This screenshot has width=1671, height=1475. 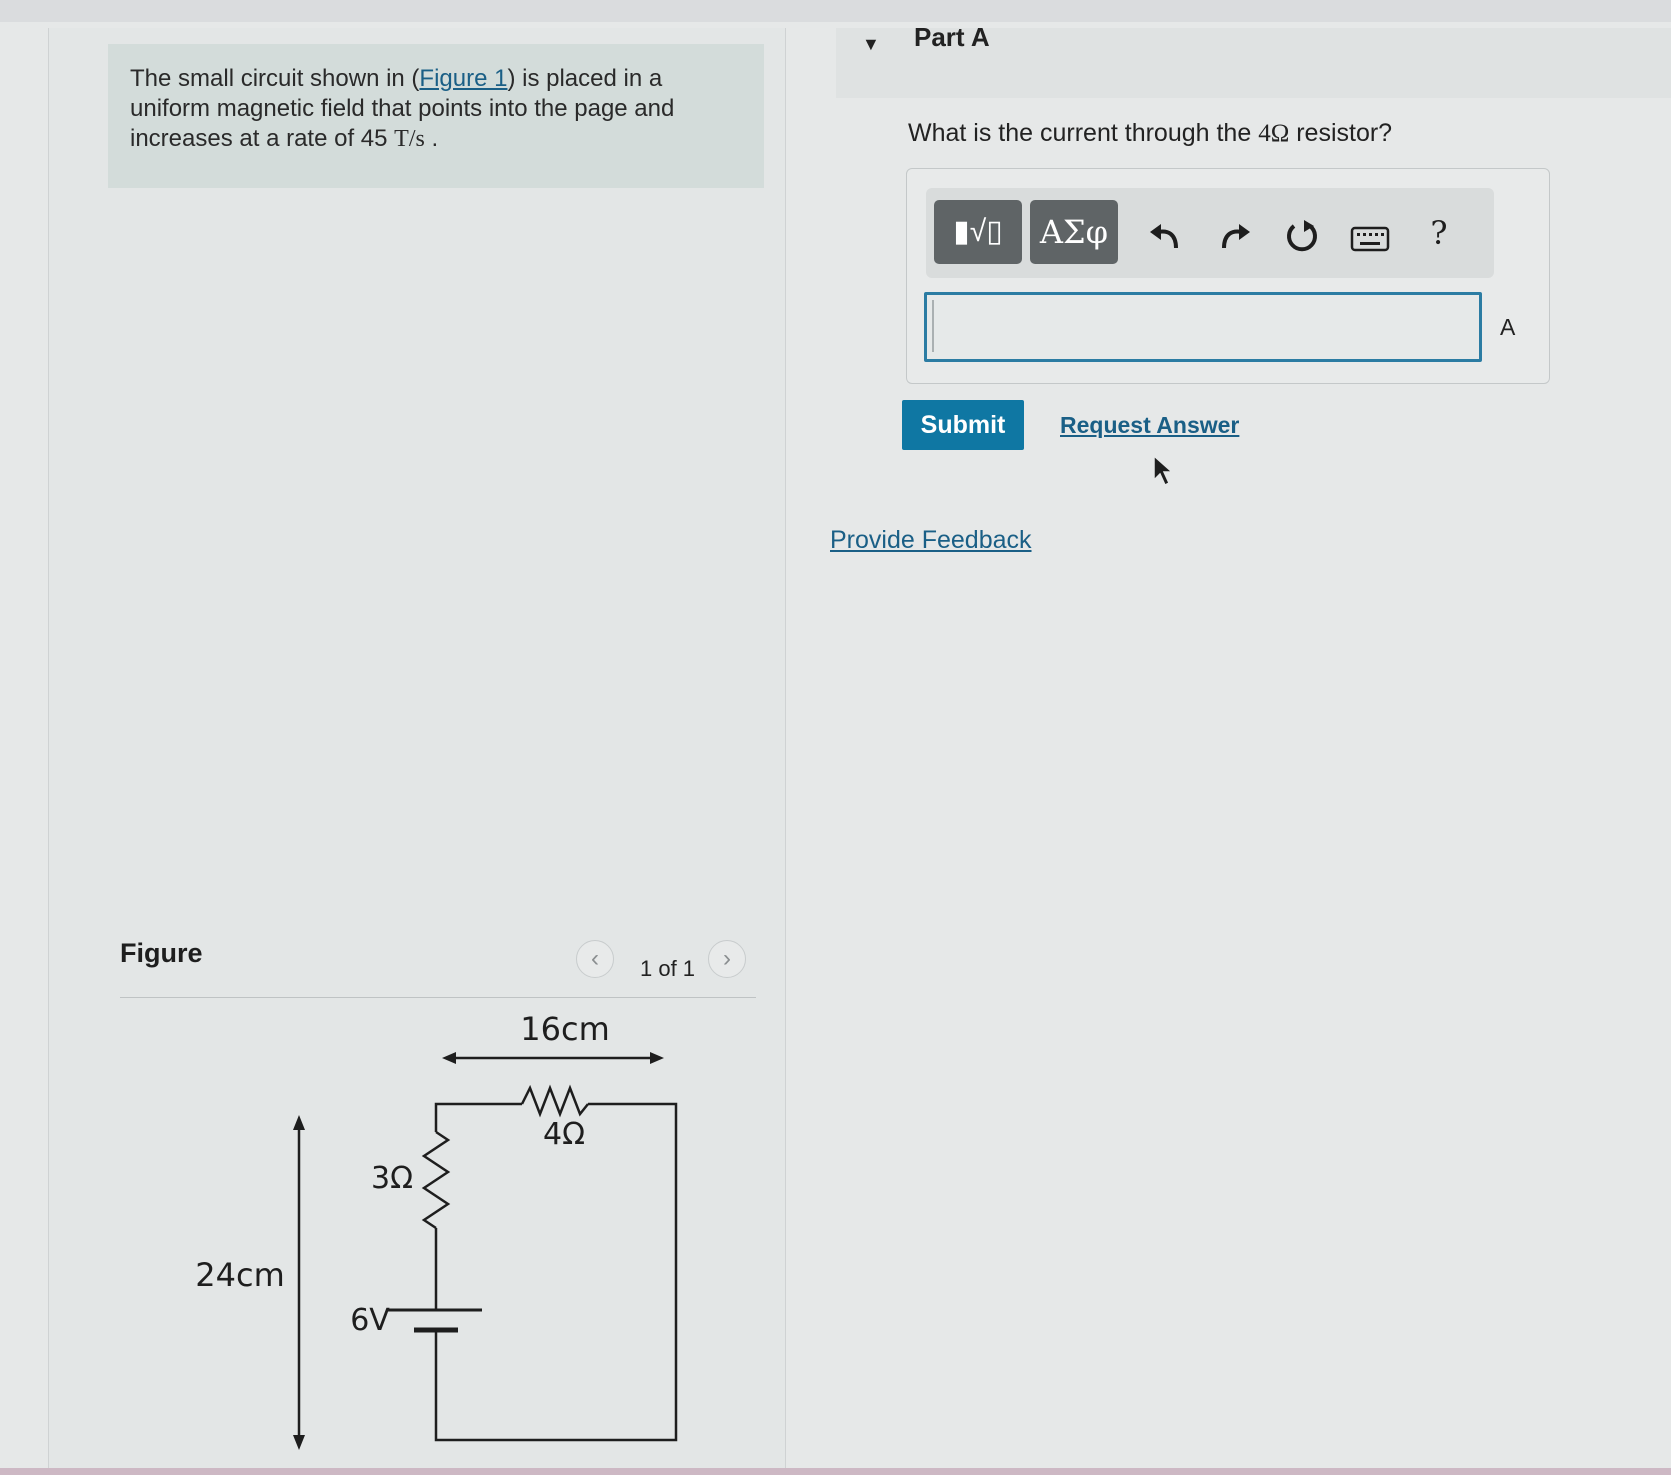 I want to click on keyboard-button, so click(x=1370, y=239).